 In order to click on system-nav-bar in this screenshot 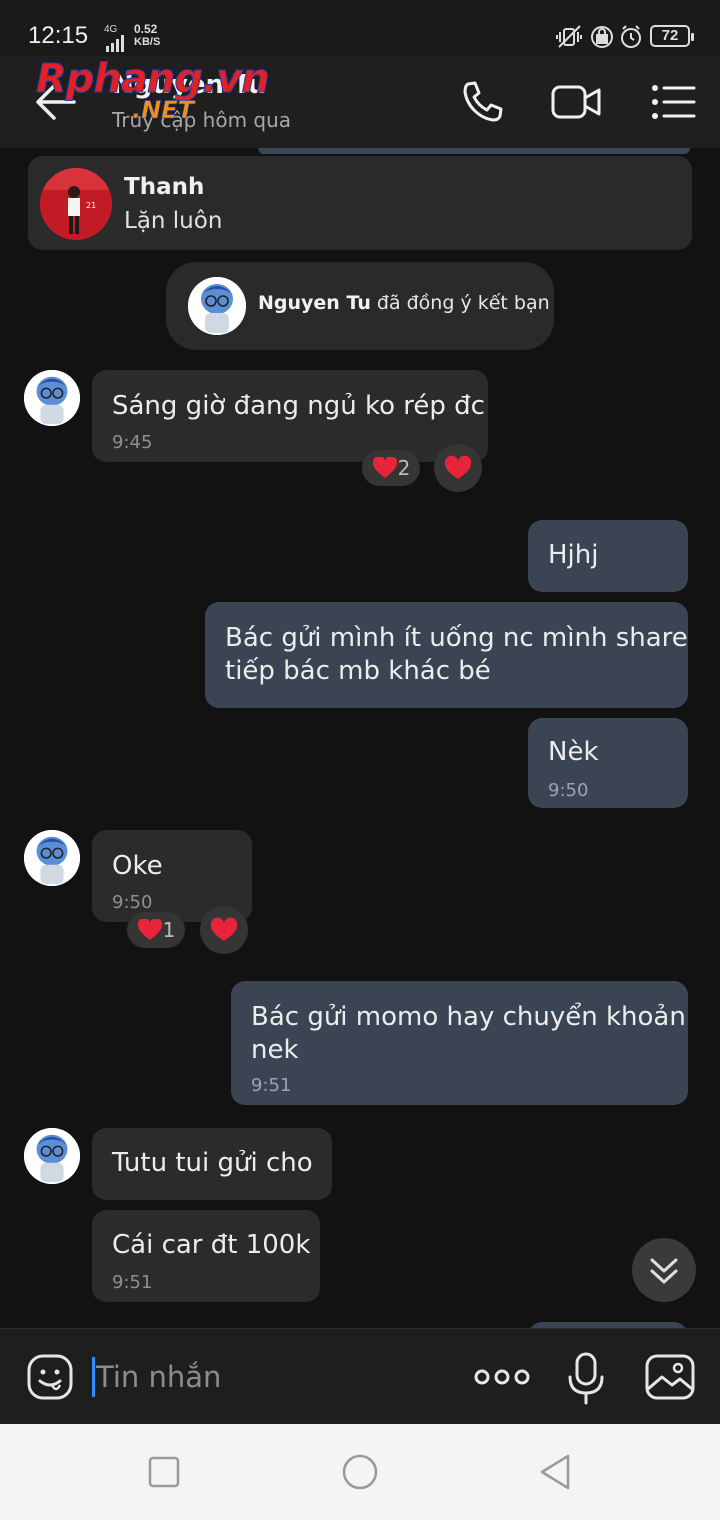, I will do `click(360, 1472)`.